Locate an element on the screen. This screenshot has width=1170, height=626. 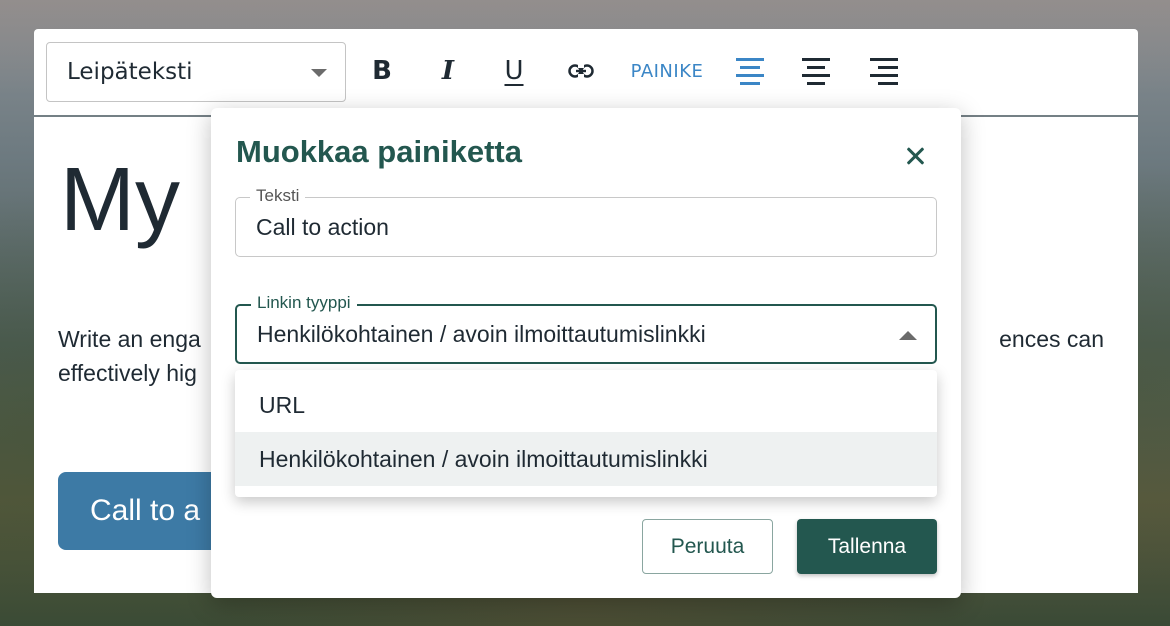
underline-button: U is located at coordinates (514, 71).